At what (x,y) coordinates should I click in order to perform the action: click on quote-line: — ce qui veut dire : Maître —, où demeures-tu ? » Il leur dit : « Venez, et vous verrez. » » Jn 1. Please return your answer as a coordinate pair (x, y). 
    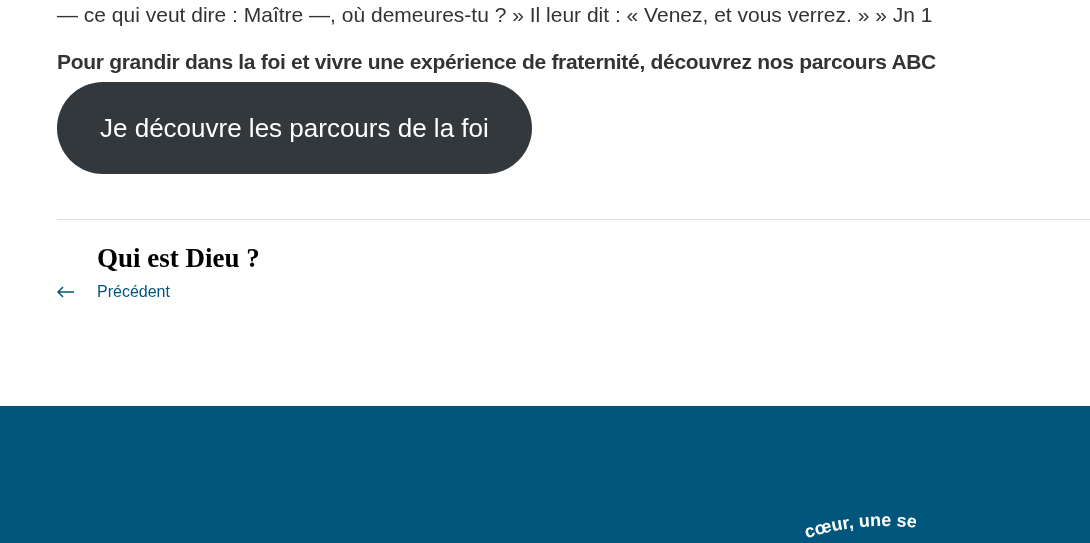
    Looking at the image, I should click on (495, 15).